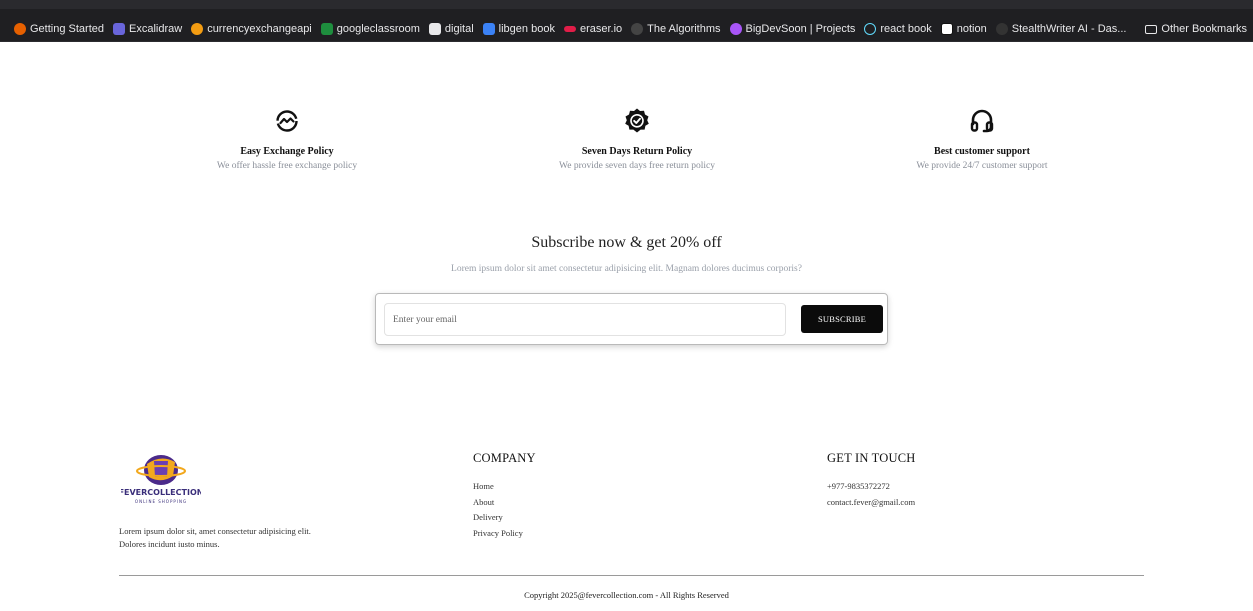 This screenshot has height=611, width=1253. Describe the element at coordinates (676, 29) in the screenshot. I see `bookmark-the-algorithms: The Algorithms` at that location.